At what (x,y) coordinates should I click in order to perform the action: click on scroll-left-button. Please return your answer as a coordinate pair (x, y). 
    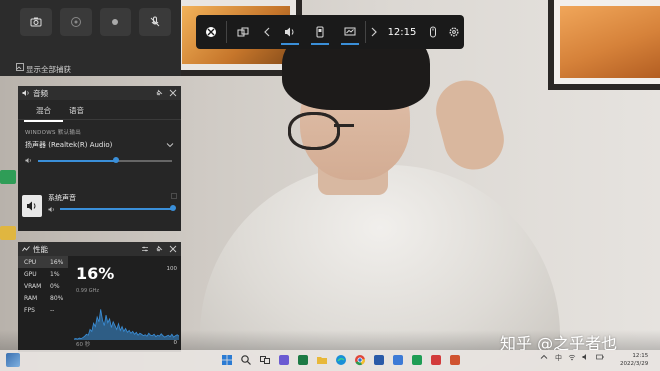
    Looking at the image, I should click on (266, 32).